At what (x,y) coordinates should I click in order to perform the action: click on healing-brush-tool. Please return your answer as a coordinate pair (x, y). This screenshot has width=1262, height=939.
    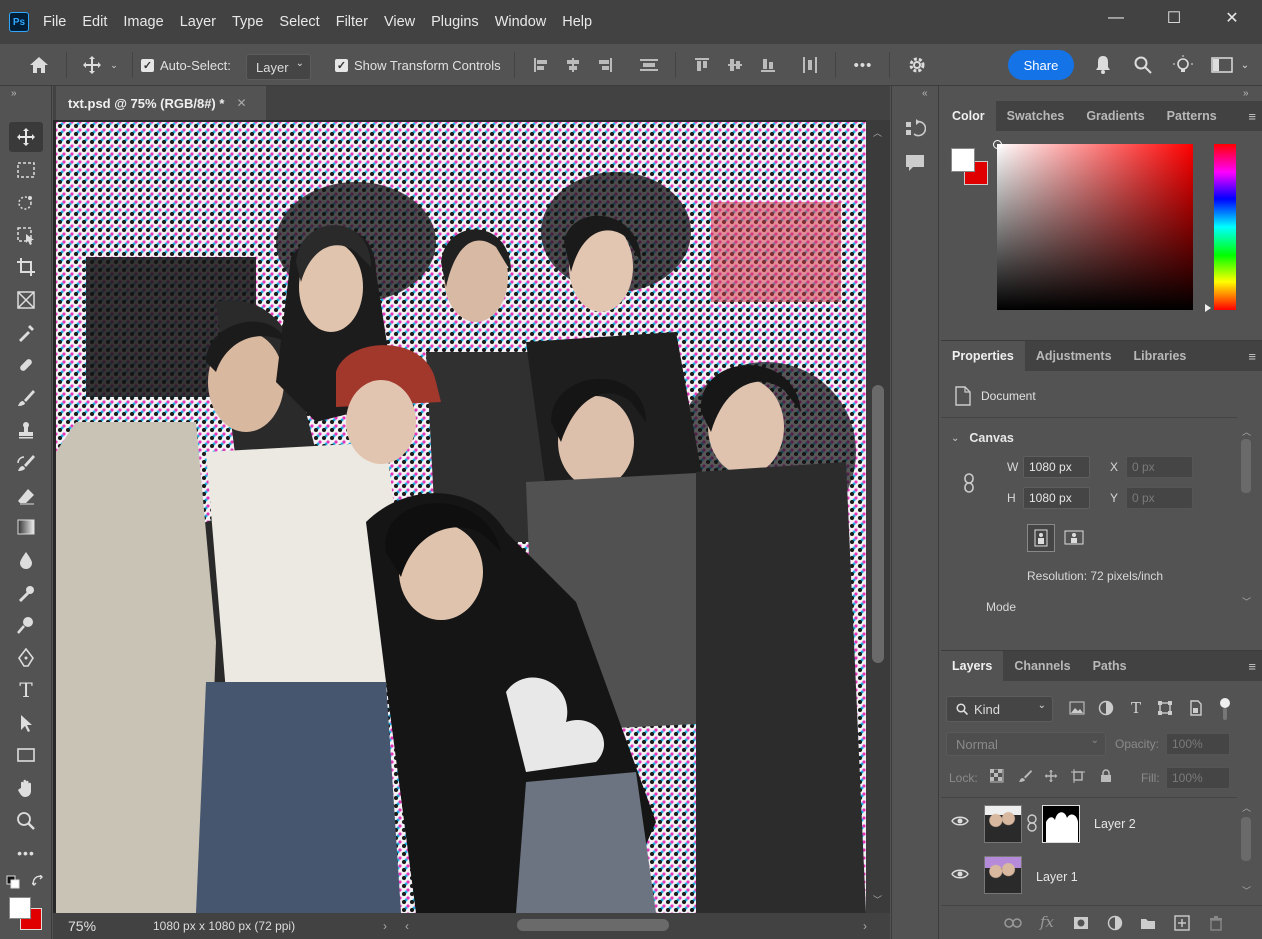
    Looking at the image, I should click on (26, 365).